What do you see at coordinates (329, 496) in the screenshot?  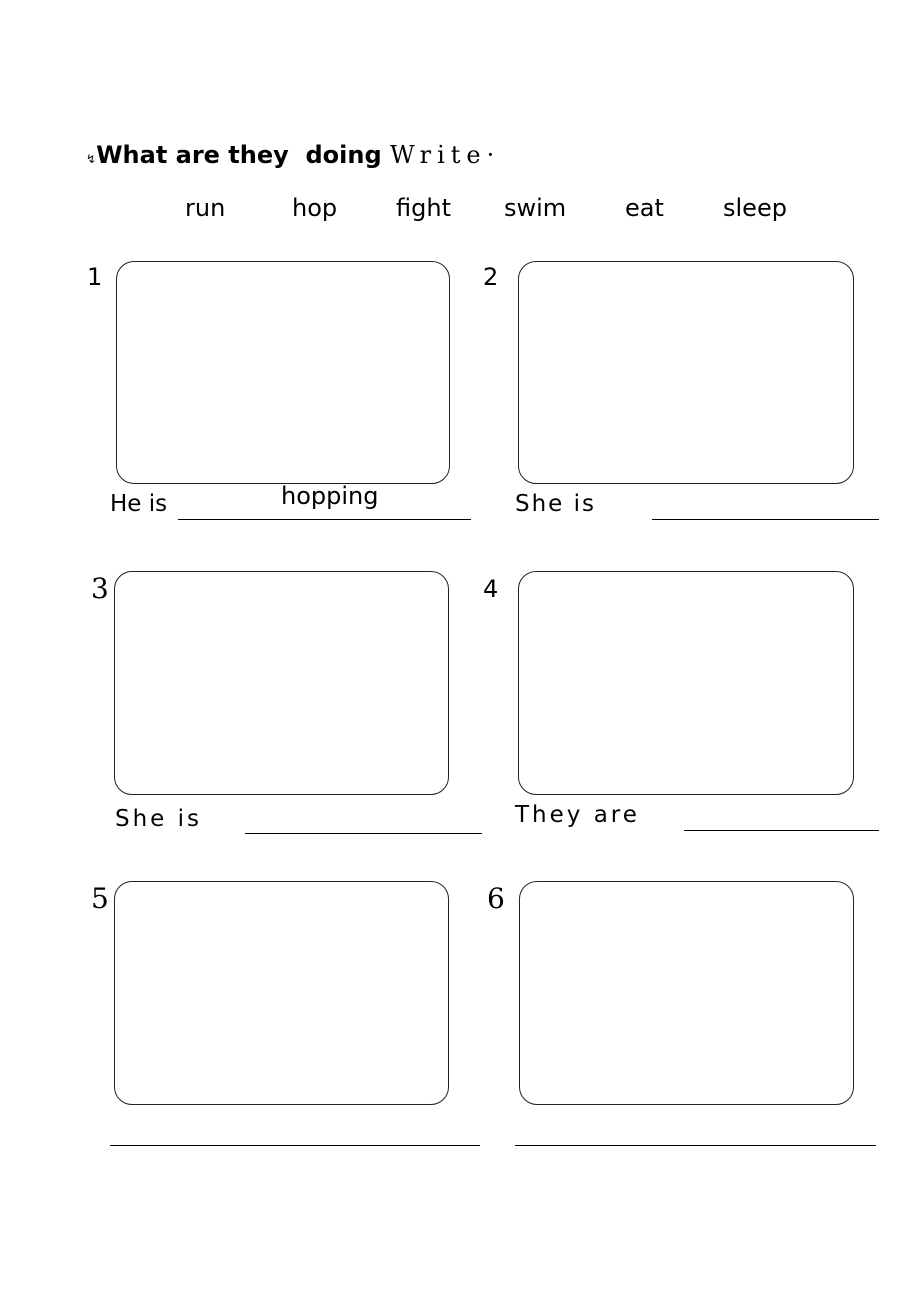 I see `answer-text: hopping` at bounding box center [329, 496].